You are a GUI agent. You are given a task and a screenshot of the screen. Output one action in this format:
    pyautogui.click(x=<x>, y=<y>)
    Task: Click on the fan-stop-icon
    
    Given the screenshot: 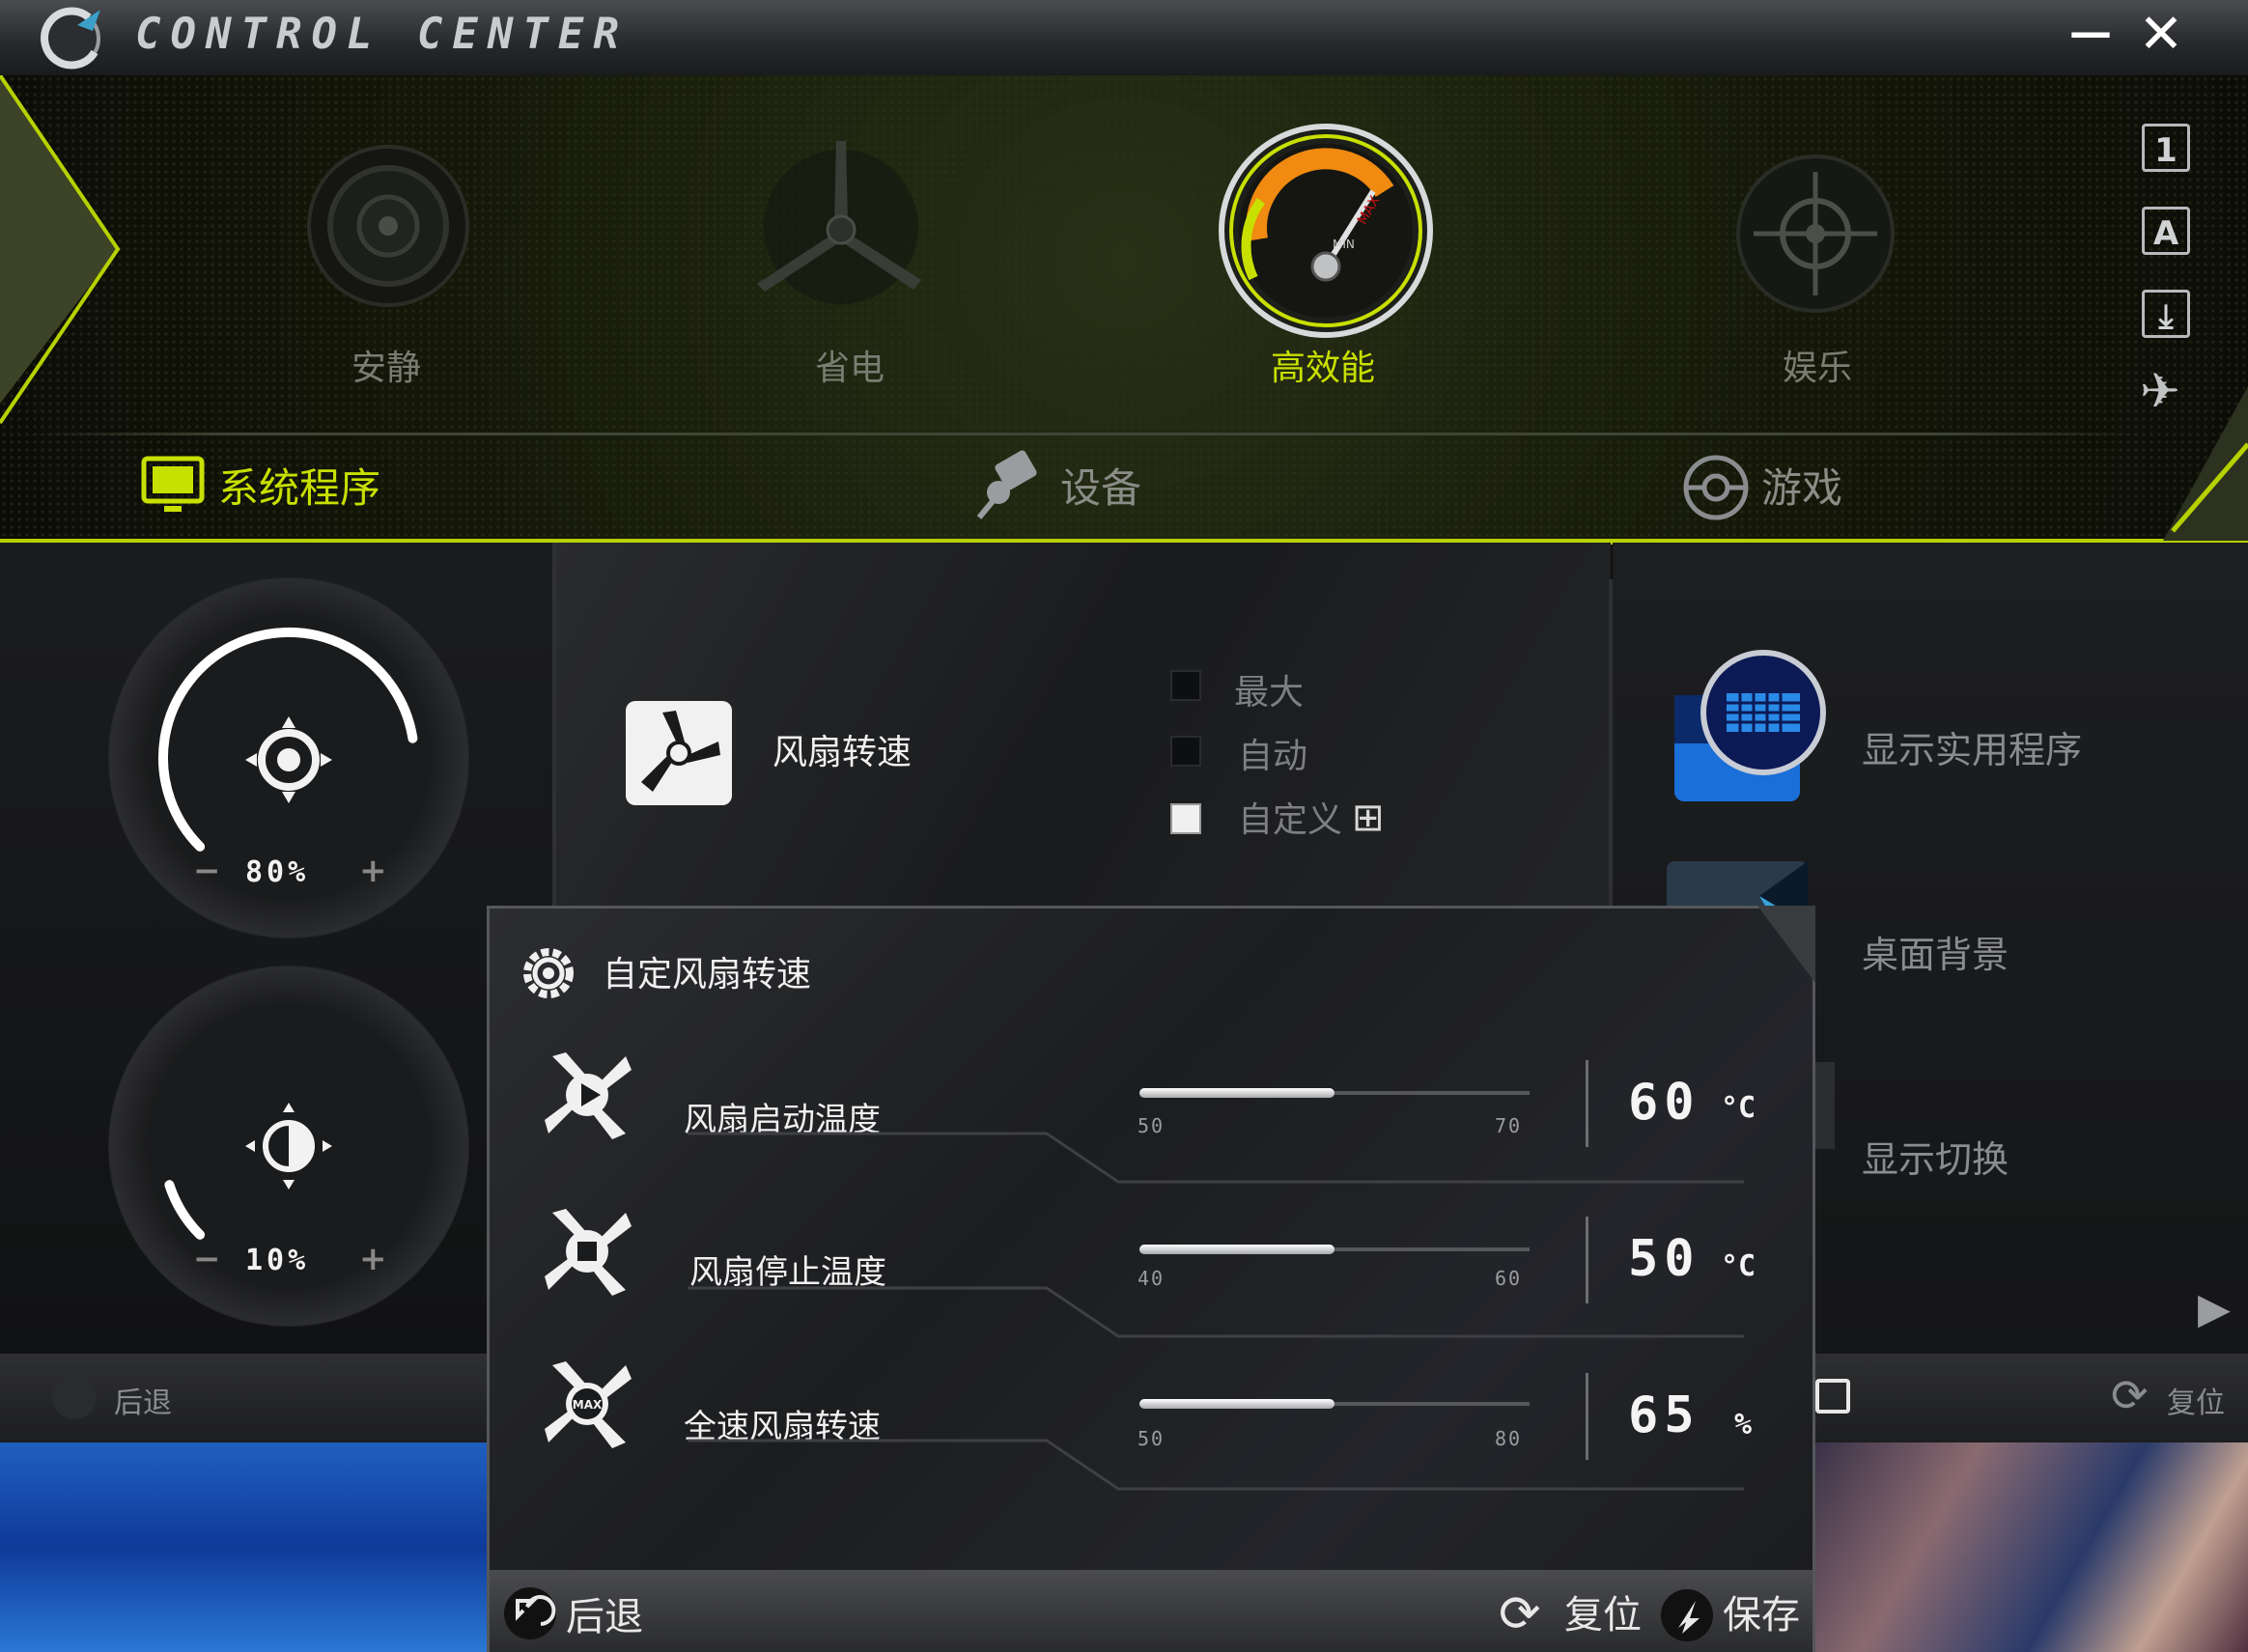 What is the action you would take?
    pyautogui.click(x=587, y=1252)
    